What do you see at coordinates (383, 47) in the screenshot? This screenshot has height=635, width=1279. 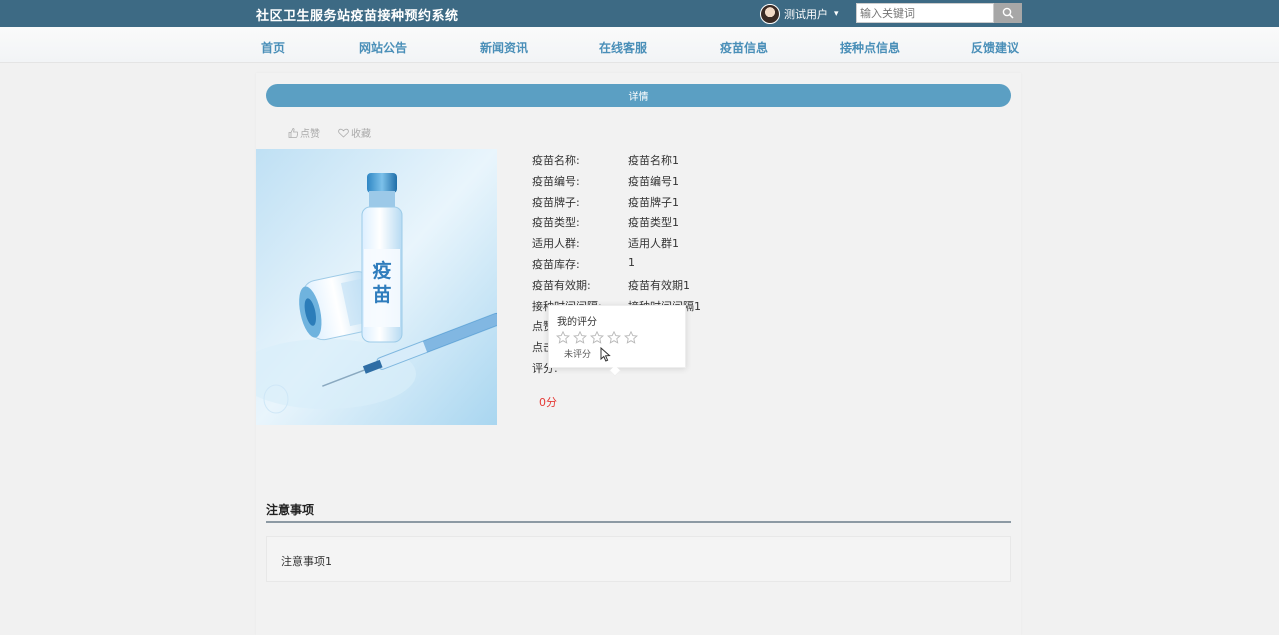 I see `nav-item-announcements: 网站公告` at bounding box center [383, 47].